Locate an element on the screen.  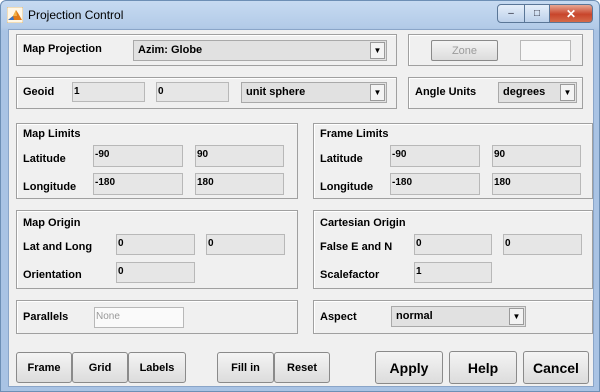
fill-in-button-label: Fill in is located at coordinates (245, 367).